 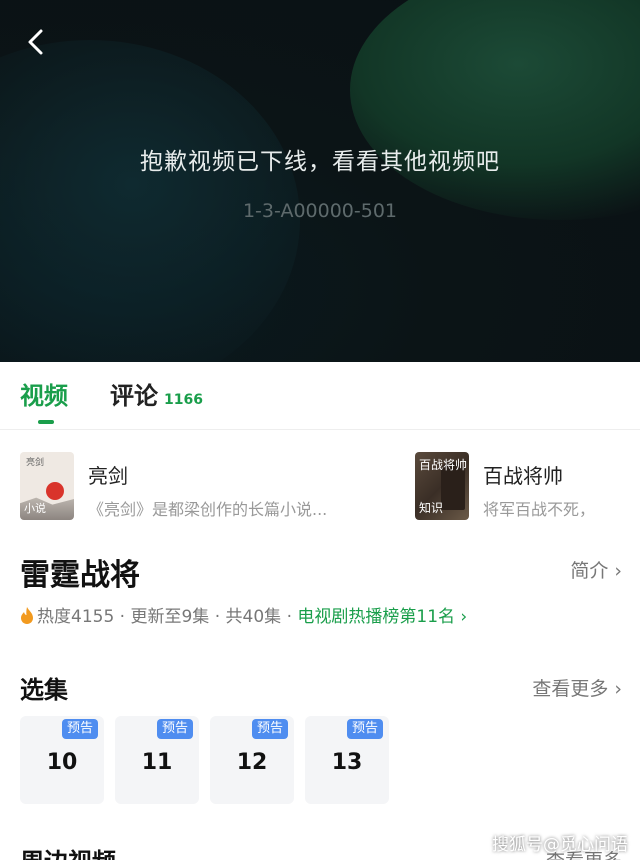 I want to click on back-button, so click(x=36, y=42).